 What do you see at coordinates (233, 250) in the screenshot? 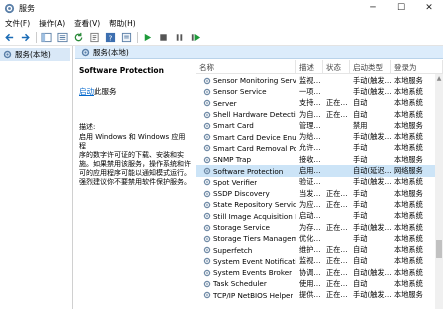
I see `service-name: Superfetch` at bounding box center [233, 250].